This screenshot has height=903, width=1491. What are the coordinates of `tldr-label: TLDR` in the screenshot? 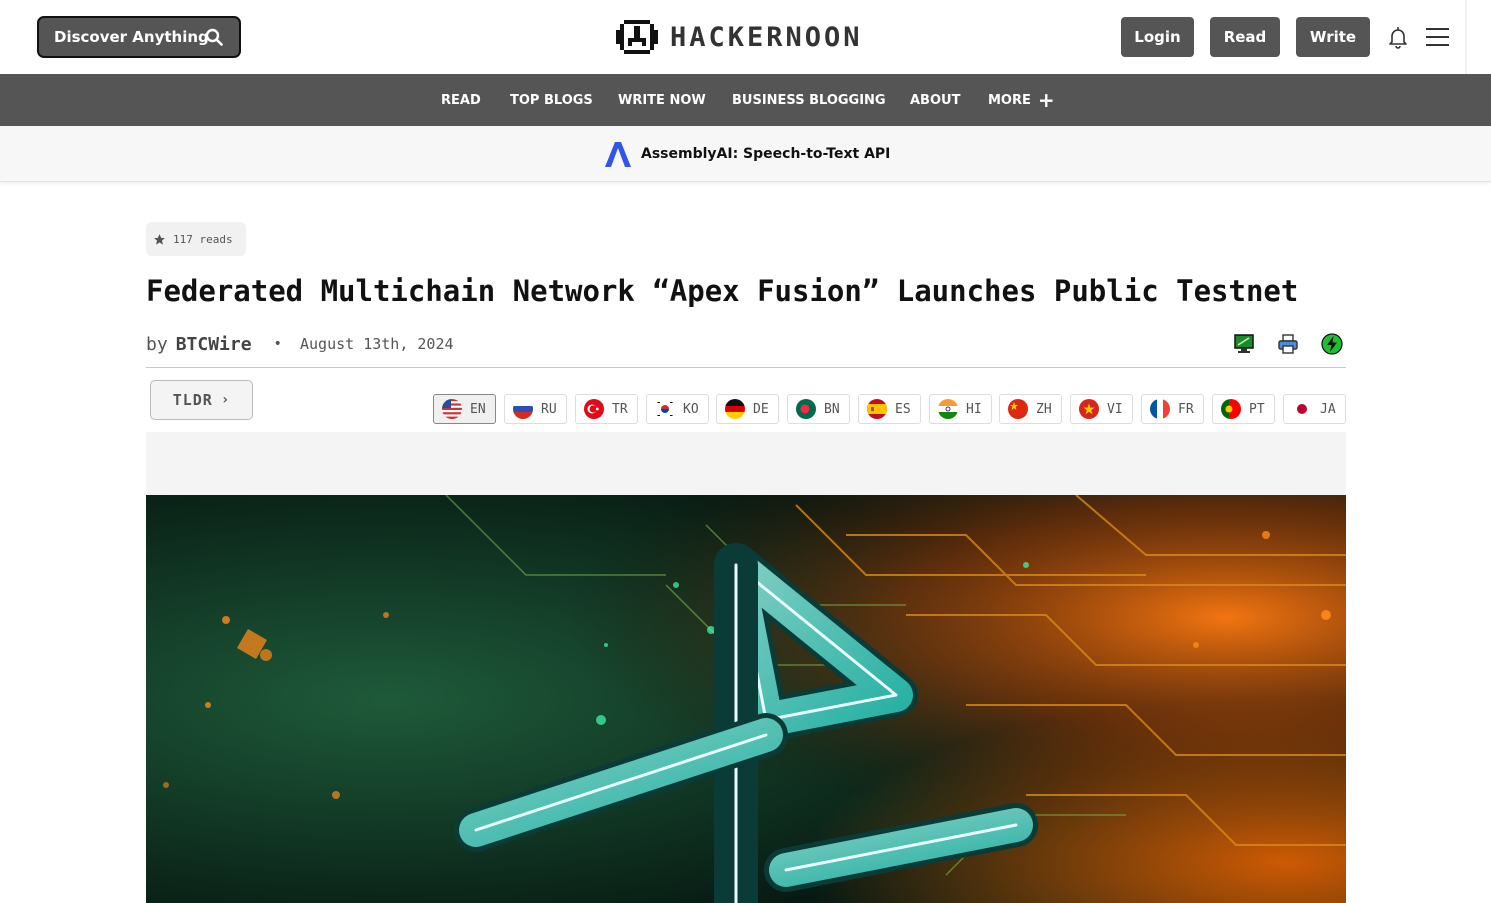 It's located at (192, 400).